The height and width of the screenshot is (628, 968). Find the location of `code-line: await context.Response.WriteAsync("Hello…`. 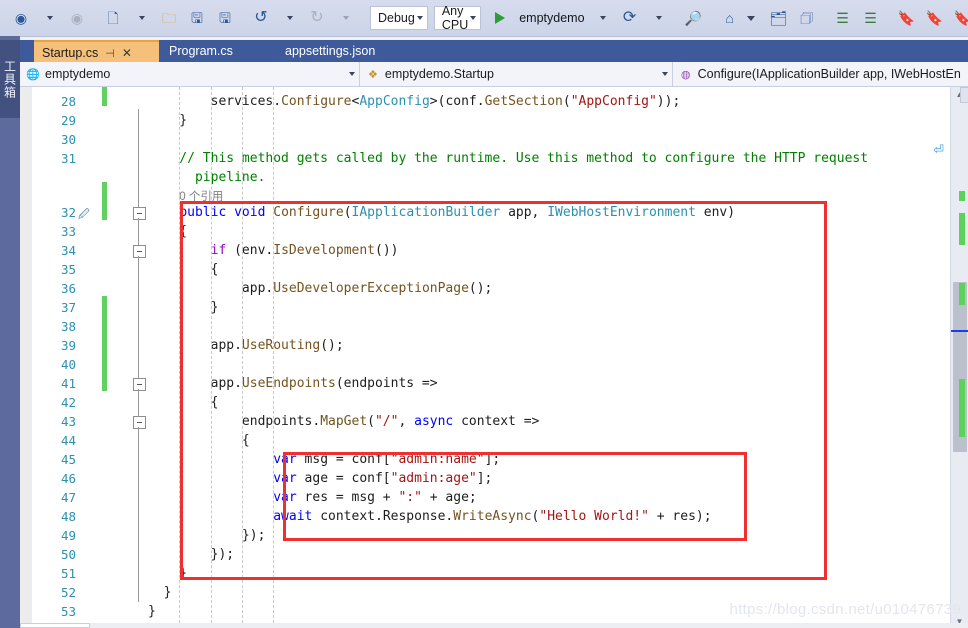

code-line: await context.Response.WriteAsync("Hello… is located at coordinates (429, 516).